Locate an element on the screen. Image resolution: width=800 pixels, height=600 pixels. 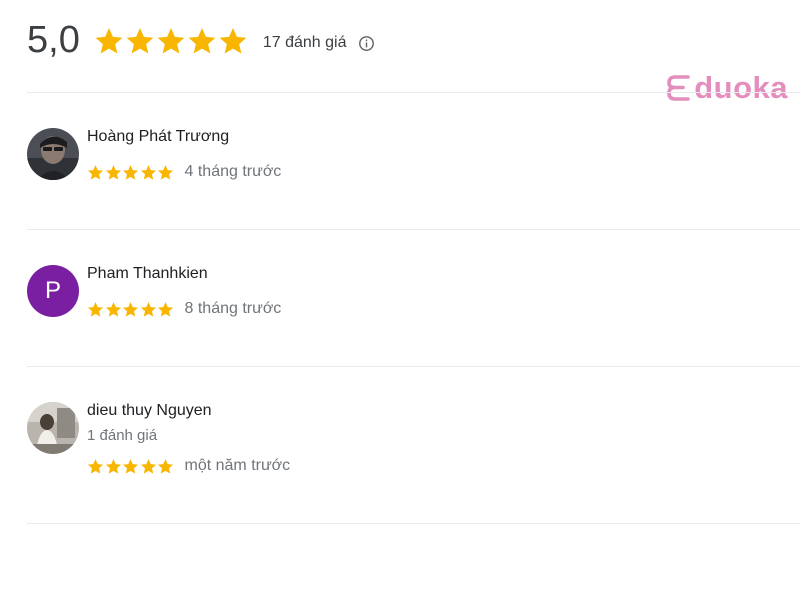
review-rating-row: 4 tháng trước is located at coordinates (184, 172).